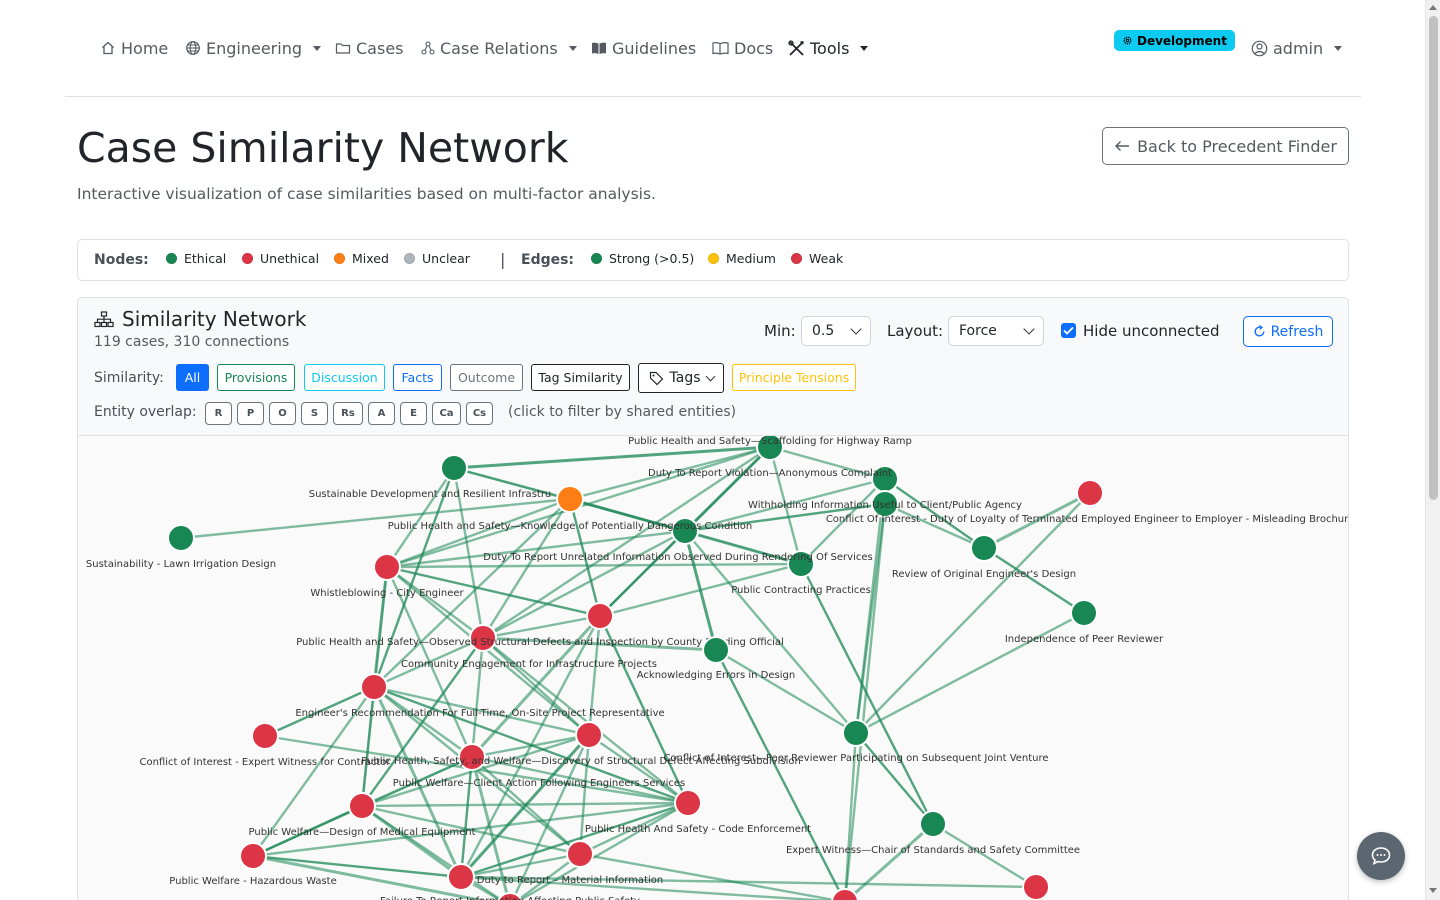  What do you see at coordinates (314, 413) in the screenshot?
I see `entity-filter-s: S` at bounding box center [314, 413].